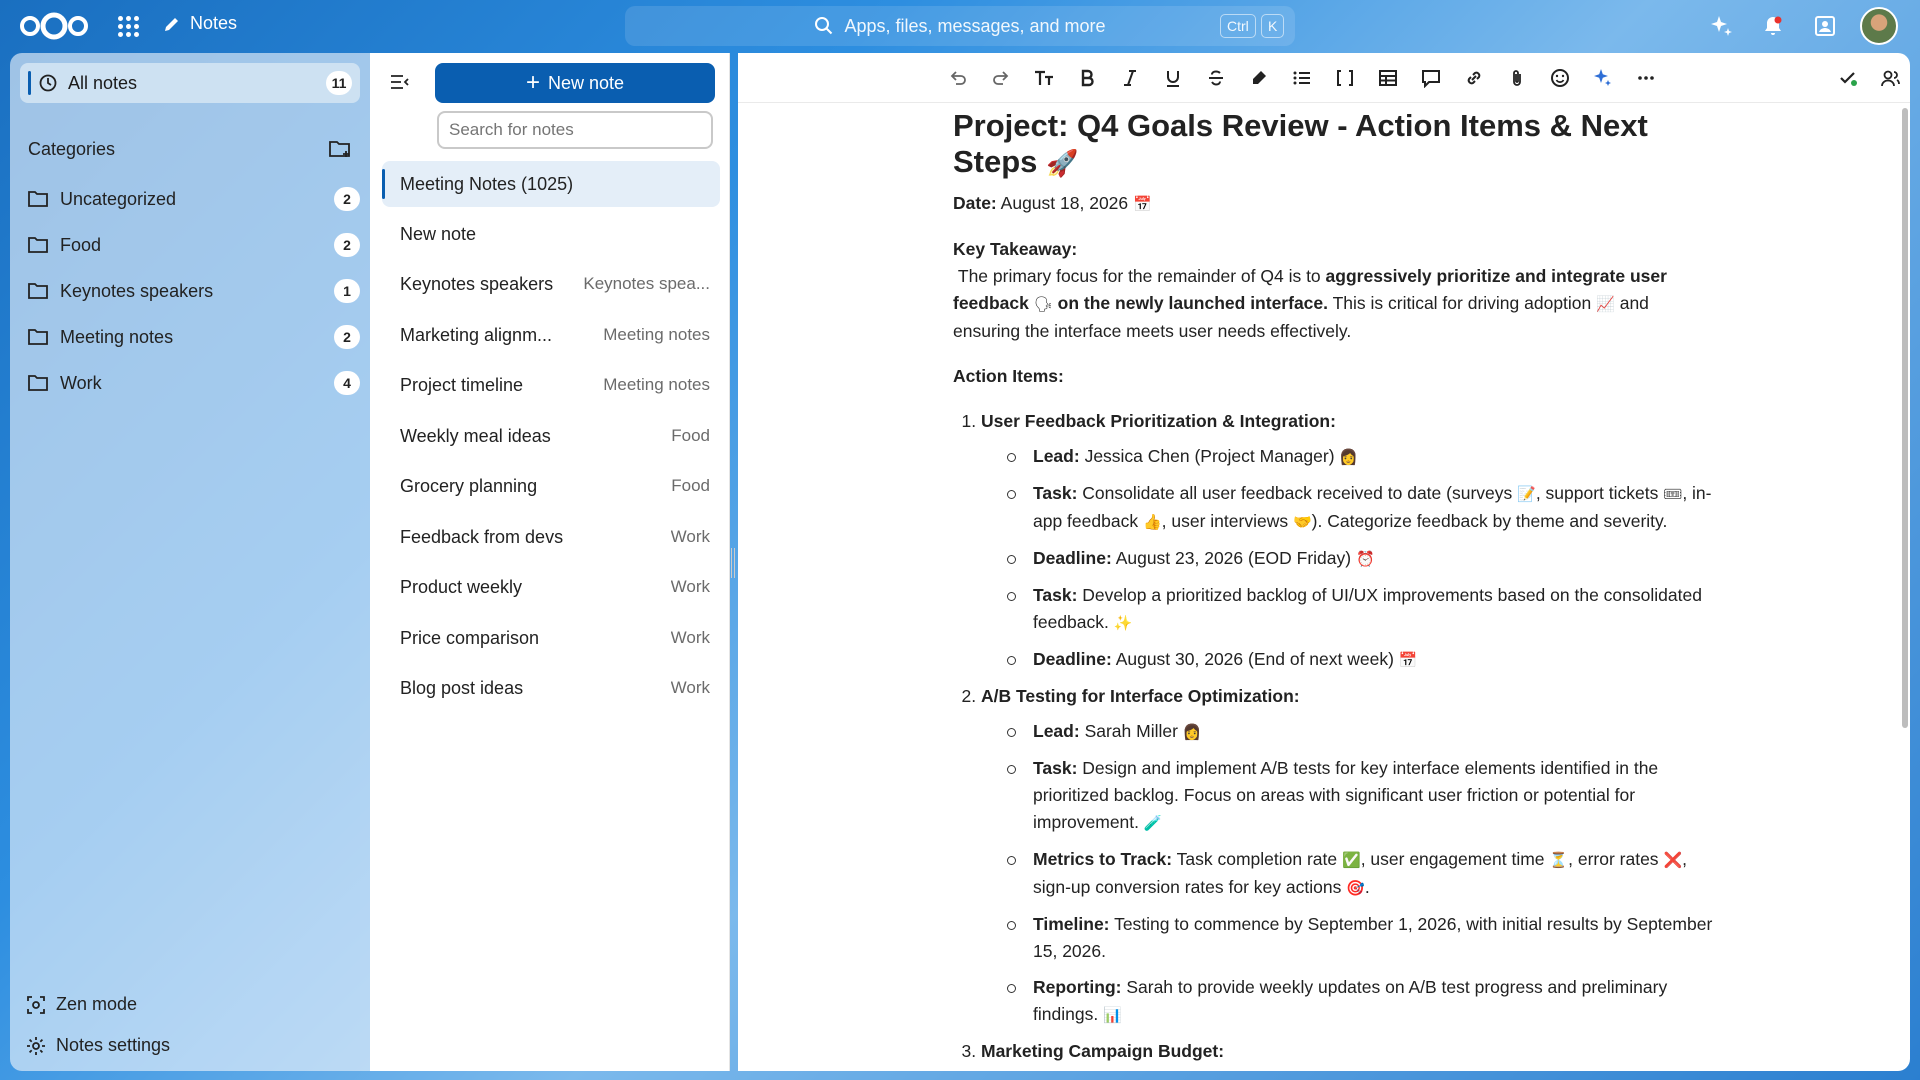 The image size is (1920, 1080). I want to click on bullet-list-icon, so click(1302, 78).